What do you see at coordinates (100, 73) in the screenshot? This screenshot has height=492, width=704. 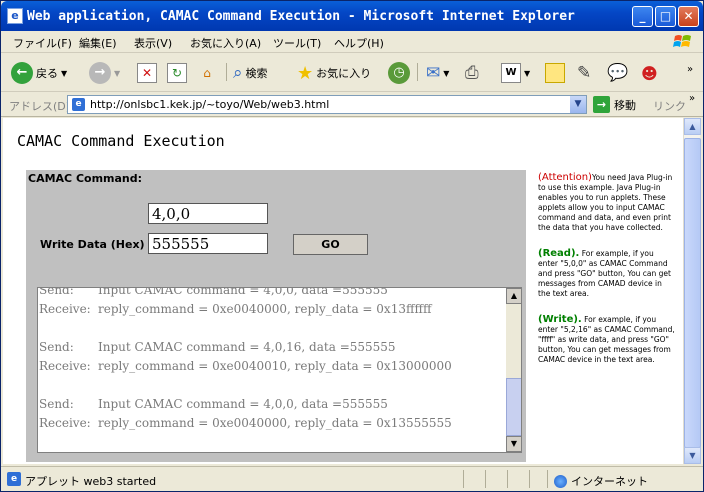 I see `forward-arrow-icon: →` at bounding box center [100, 73].